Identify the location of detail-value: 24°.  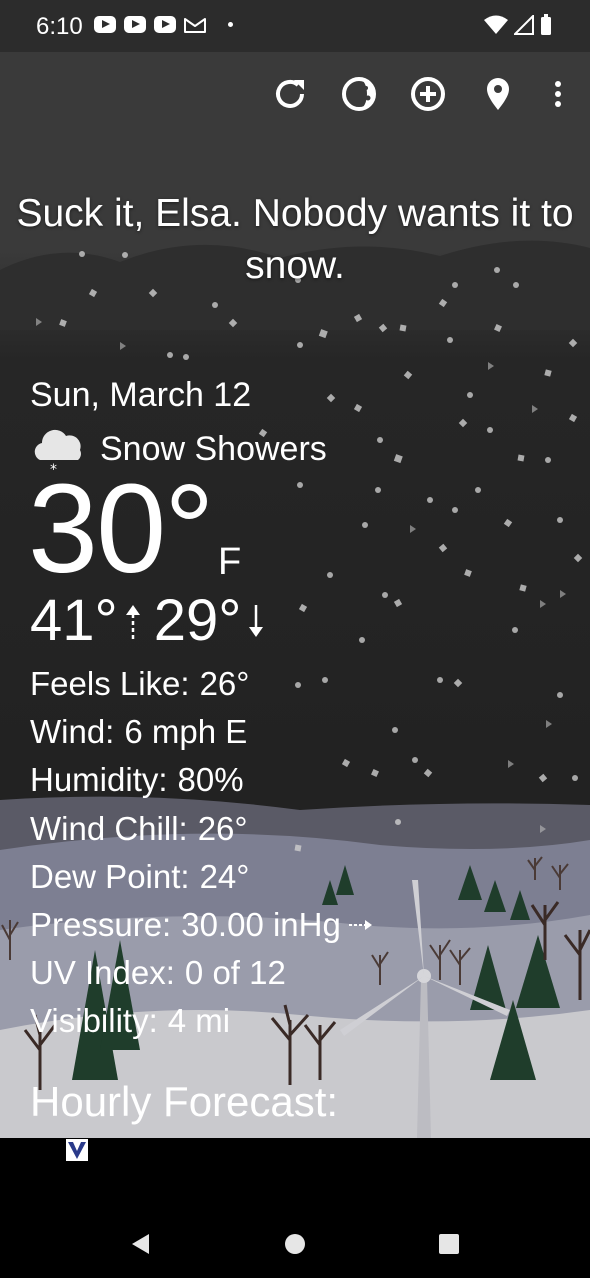
(224, 876).